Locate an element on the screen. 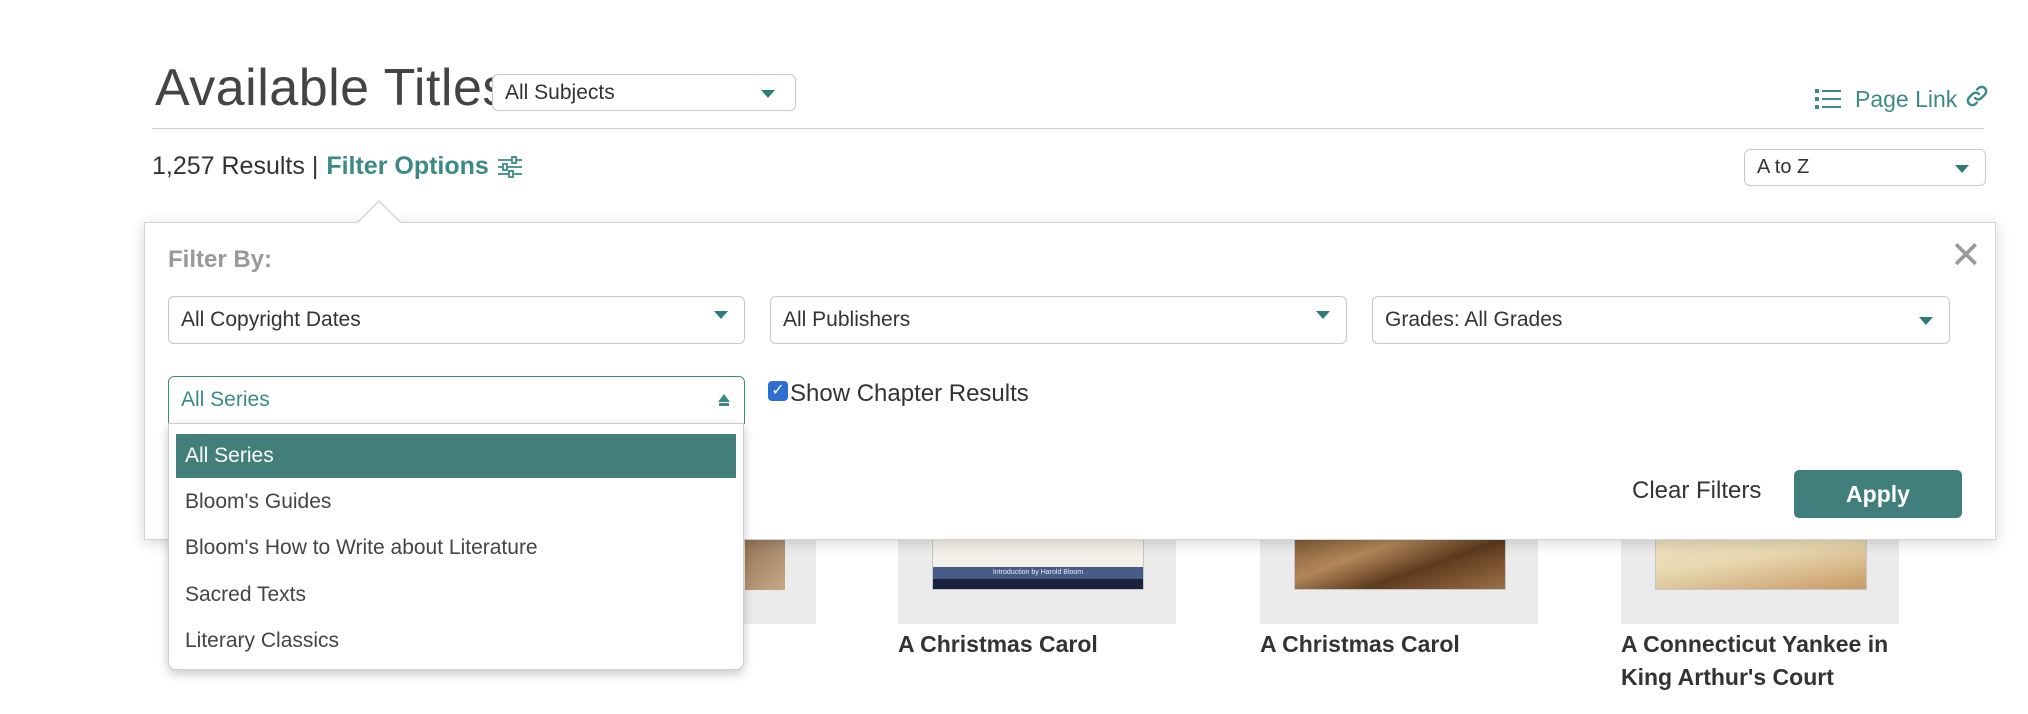  list-icon is located at coordinates (1828, 99).